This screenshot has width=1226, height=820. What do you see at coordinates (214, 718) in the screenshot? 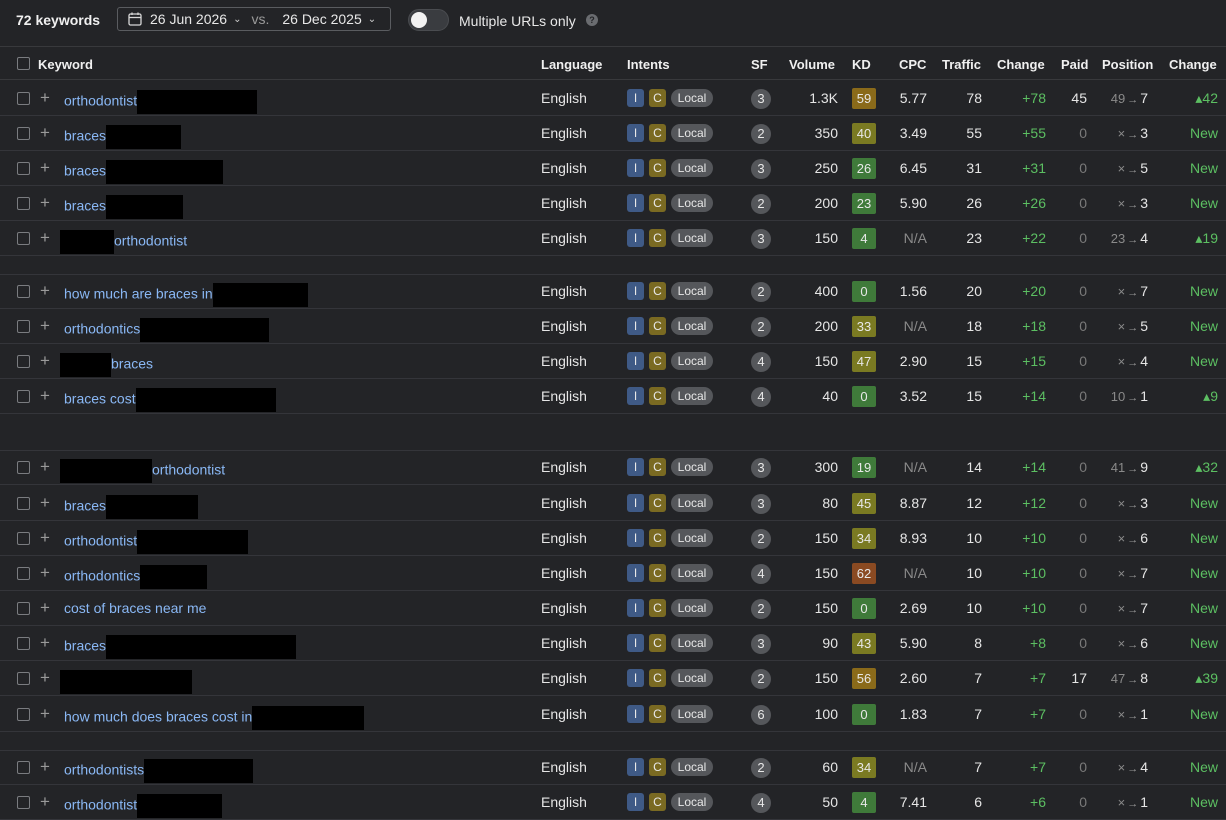
I see `keyword-link: how much does braces cost in` at bounding box center [214, 718].